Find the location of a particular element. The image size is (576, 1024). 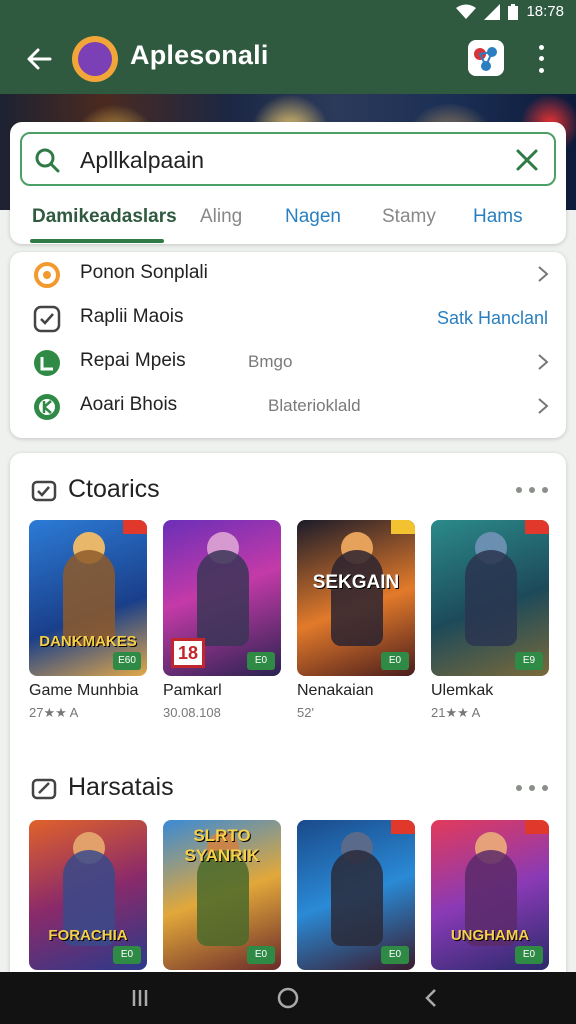

status-time: 18:78 is located at coordinates (545, 11).